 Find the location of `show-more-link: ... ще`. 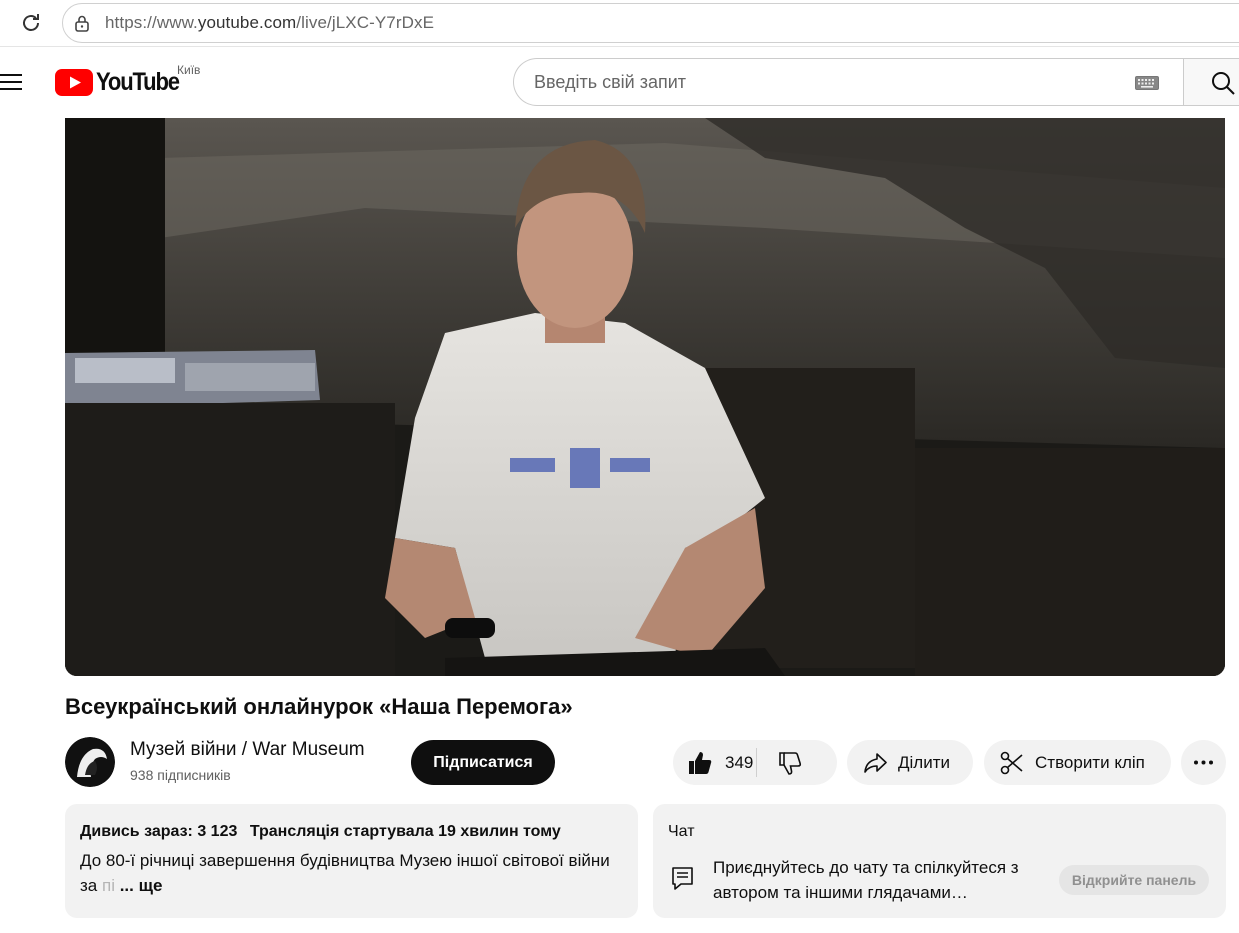

show-more-link: ... ще is located at coordinates (141, 885).